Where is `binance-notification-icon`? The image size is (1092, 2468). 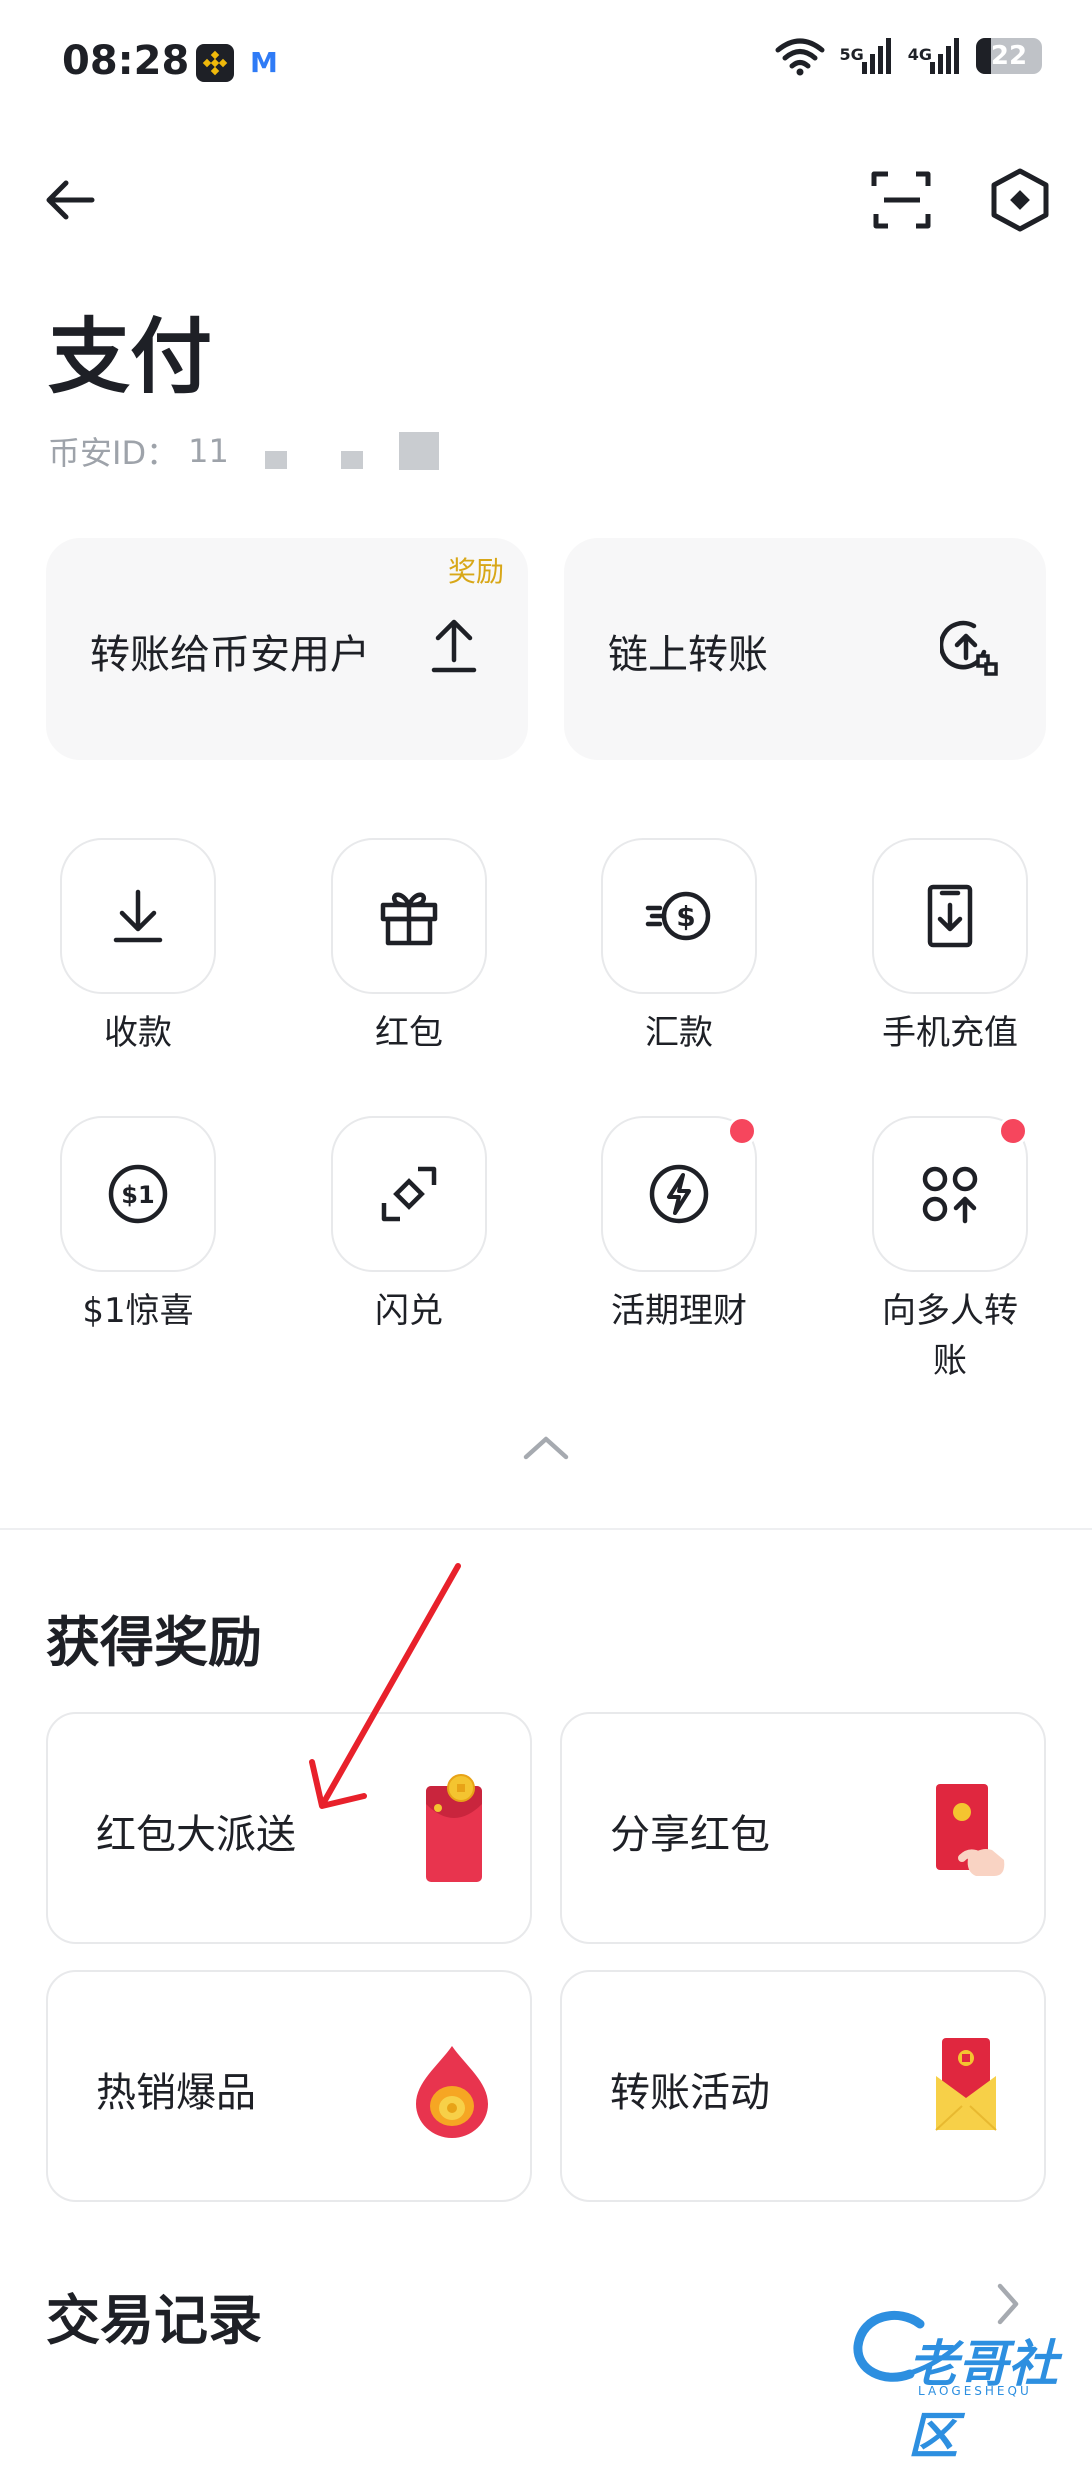 binance-notification-icon is located at coordinates (215, 63).